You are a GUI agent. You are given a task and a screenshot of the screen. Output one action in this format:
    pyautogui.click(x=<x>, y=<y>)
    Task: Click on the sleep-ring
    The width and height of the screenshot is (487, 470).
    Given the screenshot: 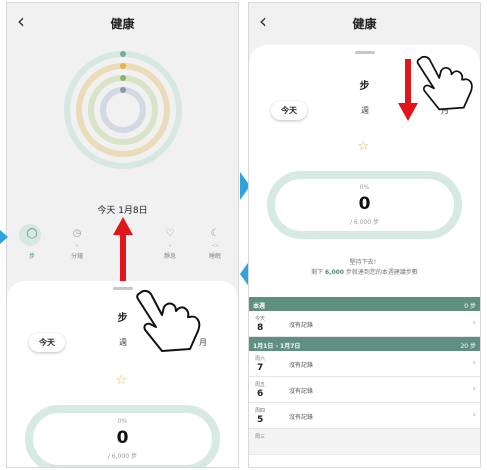 What is the action you would take?
    pyautogui.click(x=123, y=110)
    